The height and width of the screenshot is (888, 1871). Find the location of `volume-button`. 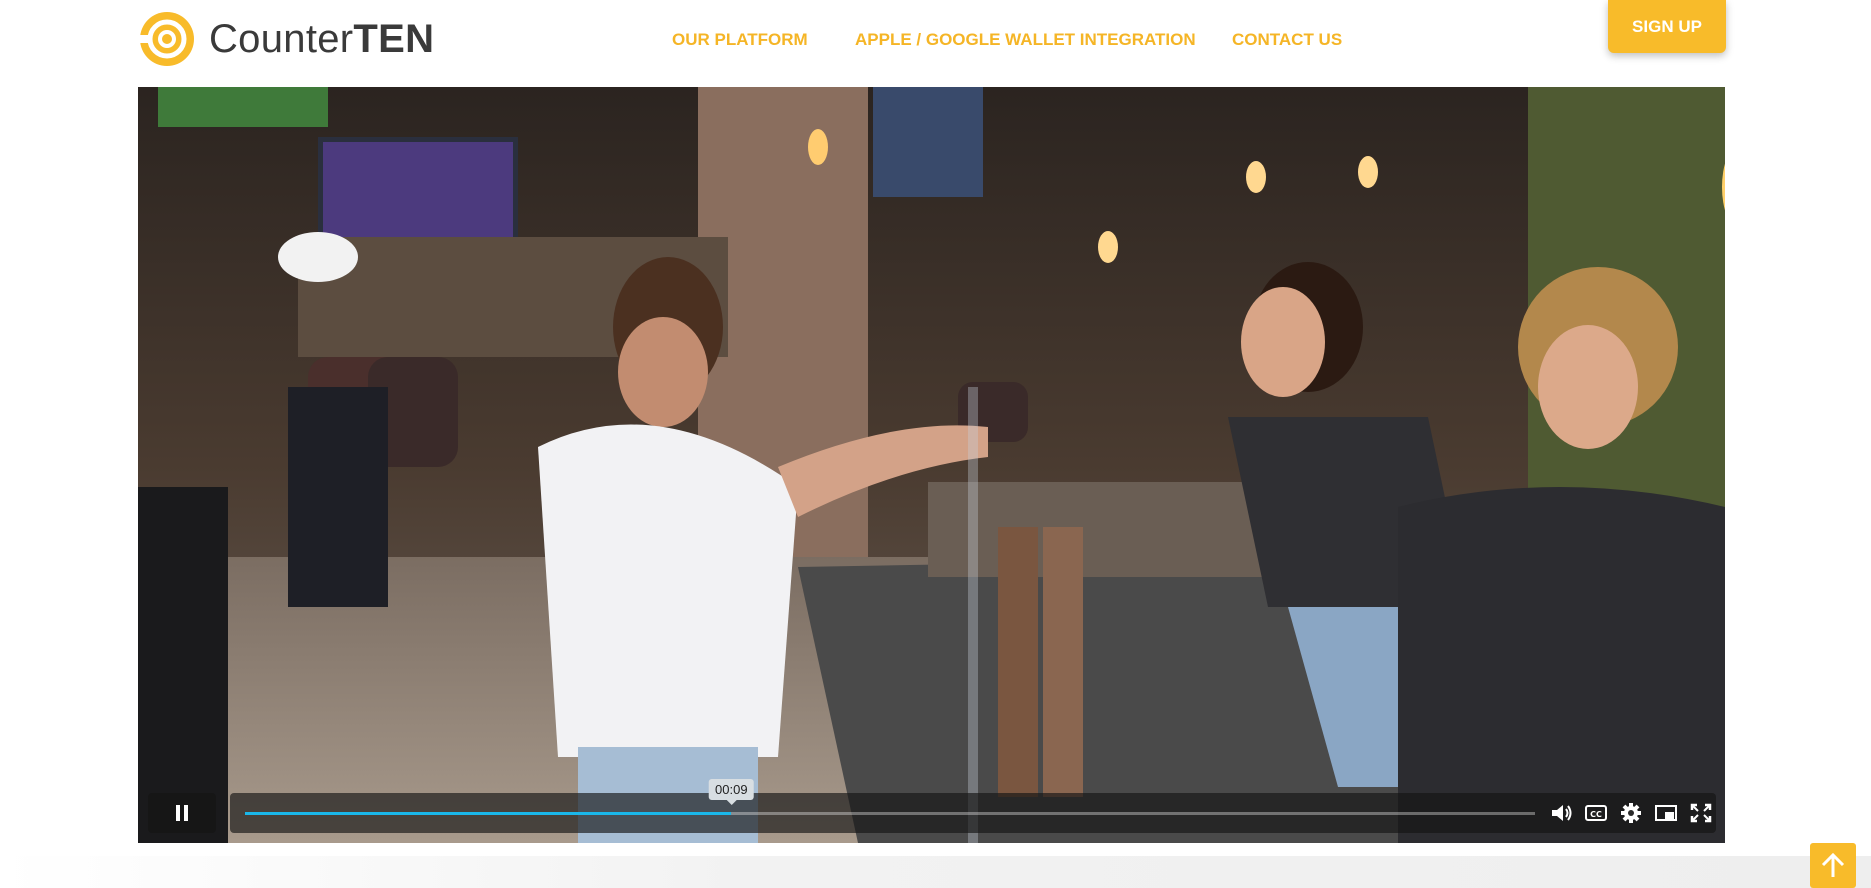

volume-button is located at coordinates (1561, 813).